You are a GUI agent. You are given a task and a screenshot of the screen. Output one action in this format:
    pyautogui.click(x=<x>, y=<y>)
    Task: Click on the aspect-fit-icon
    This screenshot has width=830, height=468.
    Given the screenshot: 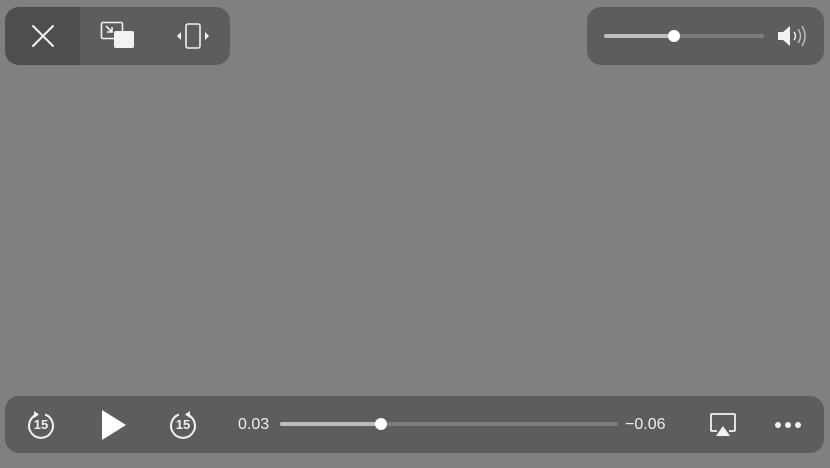 What is the action you would take?
    pyautogui.click(x=192, y=36)
    